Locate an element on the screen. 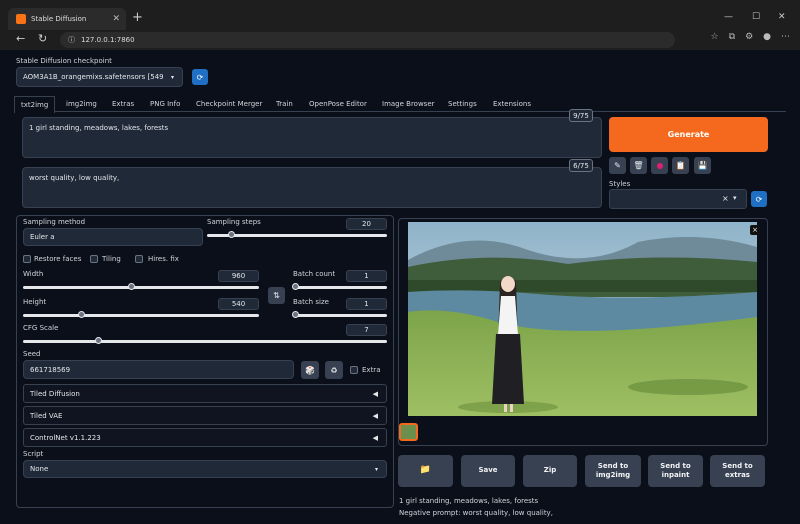 Image resolution: width=800 pixels, height=524 pixels. extra-seed-checkbox is located at coordinates (354, 370).